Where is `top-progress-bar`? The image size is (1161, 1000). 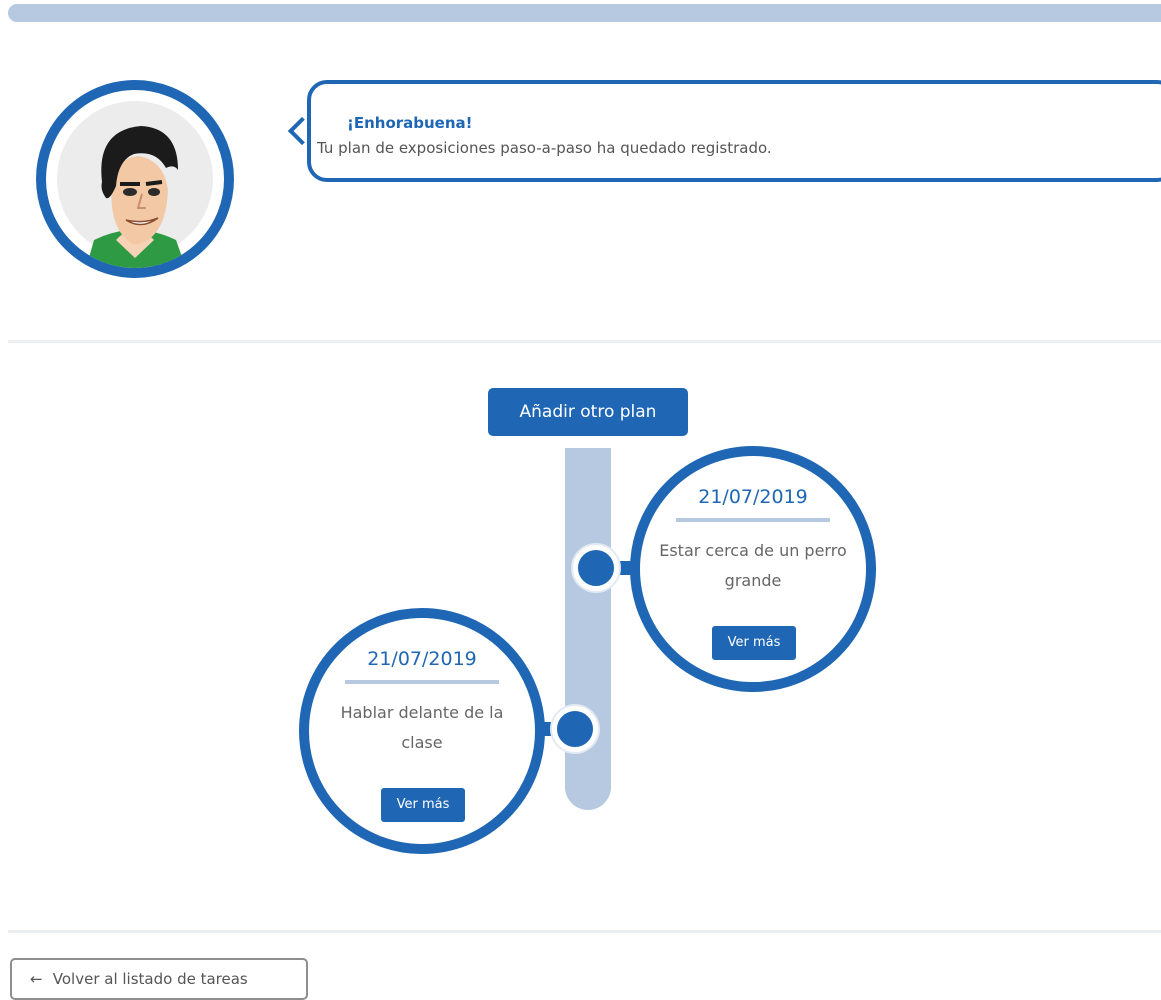 top-progress-bar is located at coordinates (584, 13).